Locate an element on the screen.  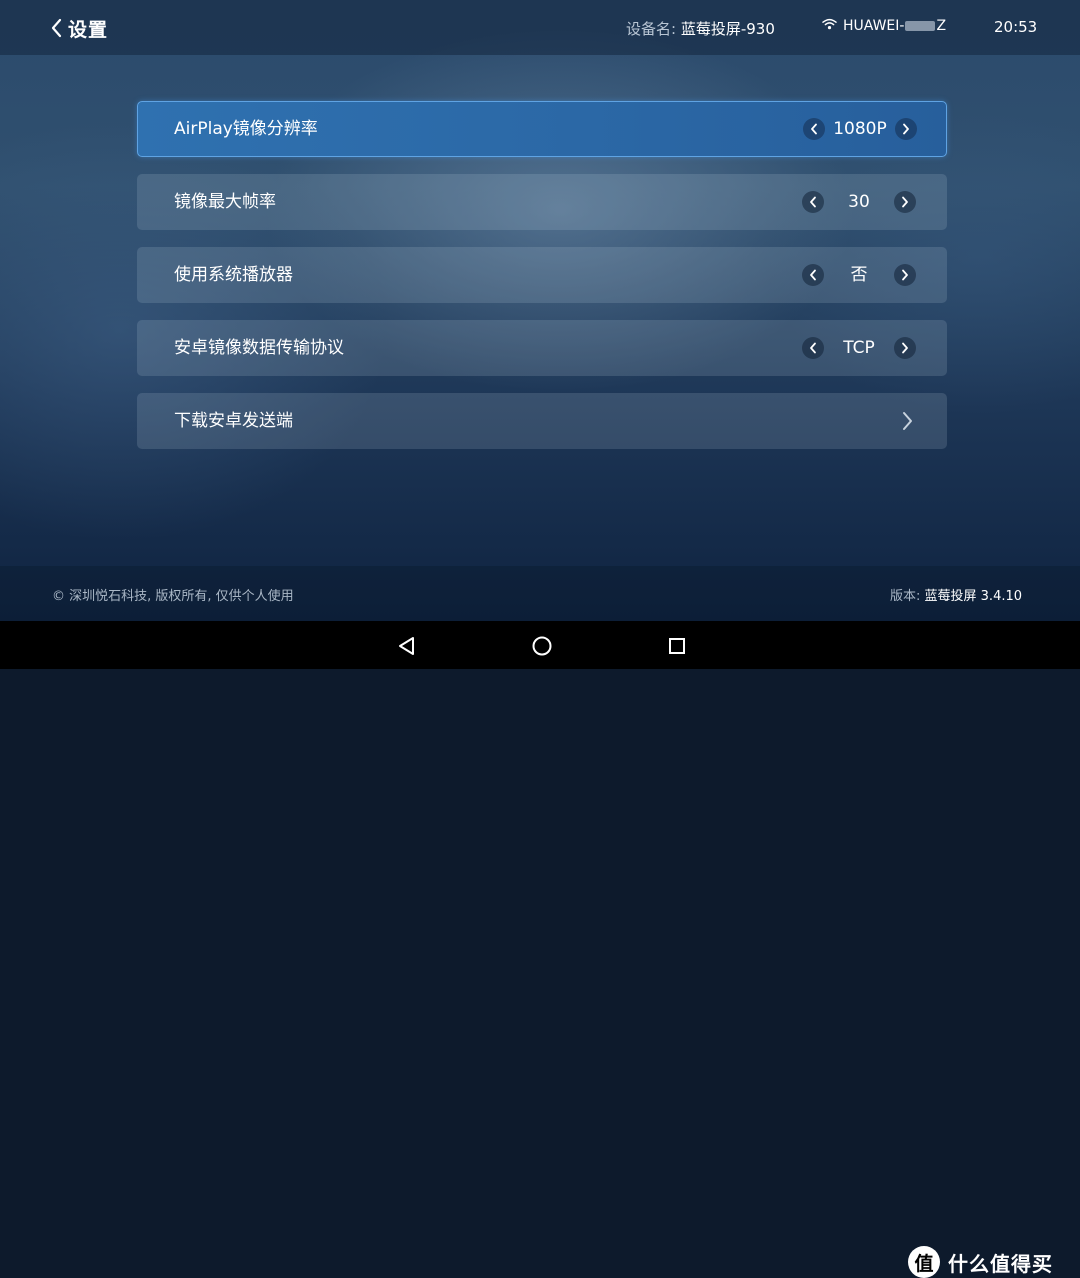
circle-home-icon is located at coordinates (542, 646).